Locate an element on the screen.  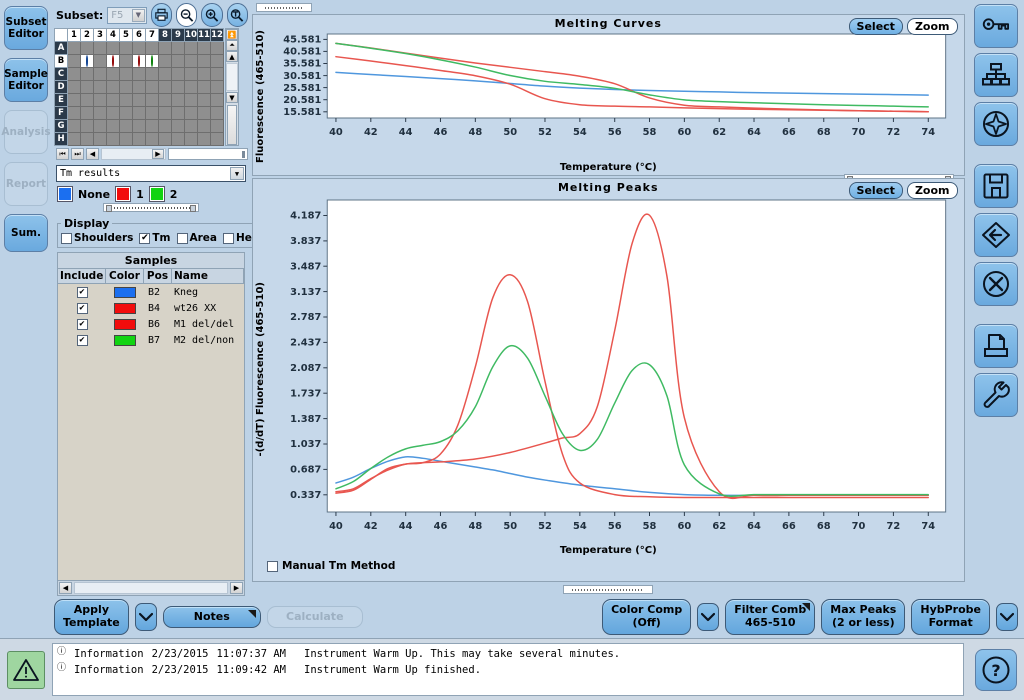
plate-well-C11 is located at coordinates (204, 74).